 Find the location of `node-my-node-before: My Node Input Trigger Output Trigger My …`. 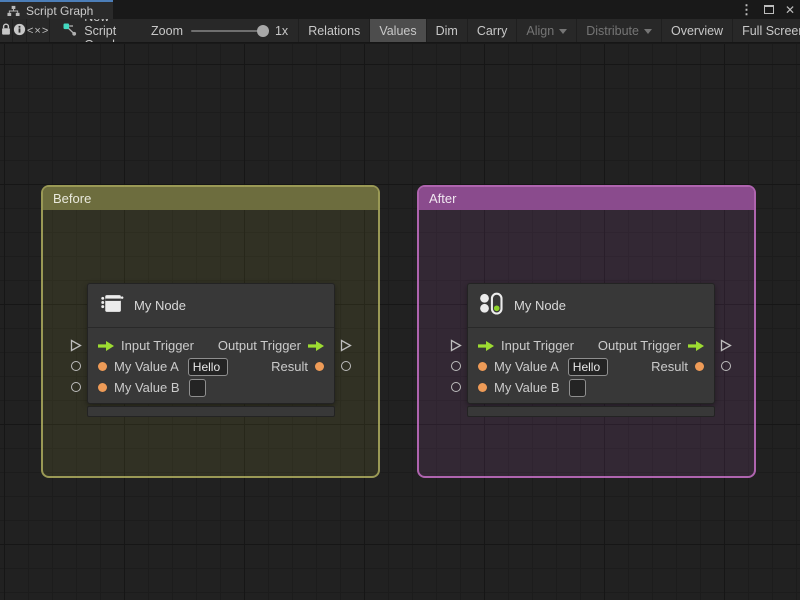

node-my-node-before: My Node Input Trigger Output Trigger My … is located at coordinates (211, 350).